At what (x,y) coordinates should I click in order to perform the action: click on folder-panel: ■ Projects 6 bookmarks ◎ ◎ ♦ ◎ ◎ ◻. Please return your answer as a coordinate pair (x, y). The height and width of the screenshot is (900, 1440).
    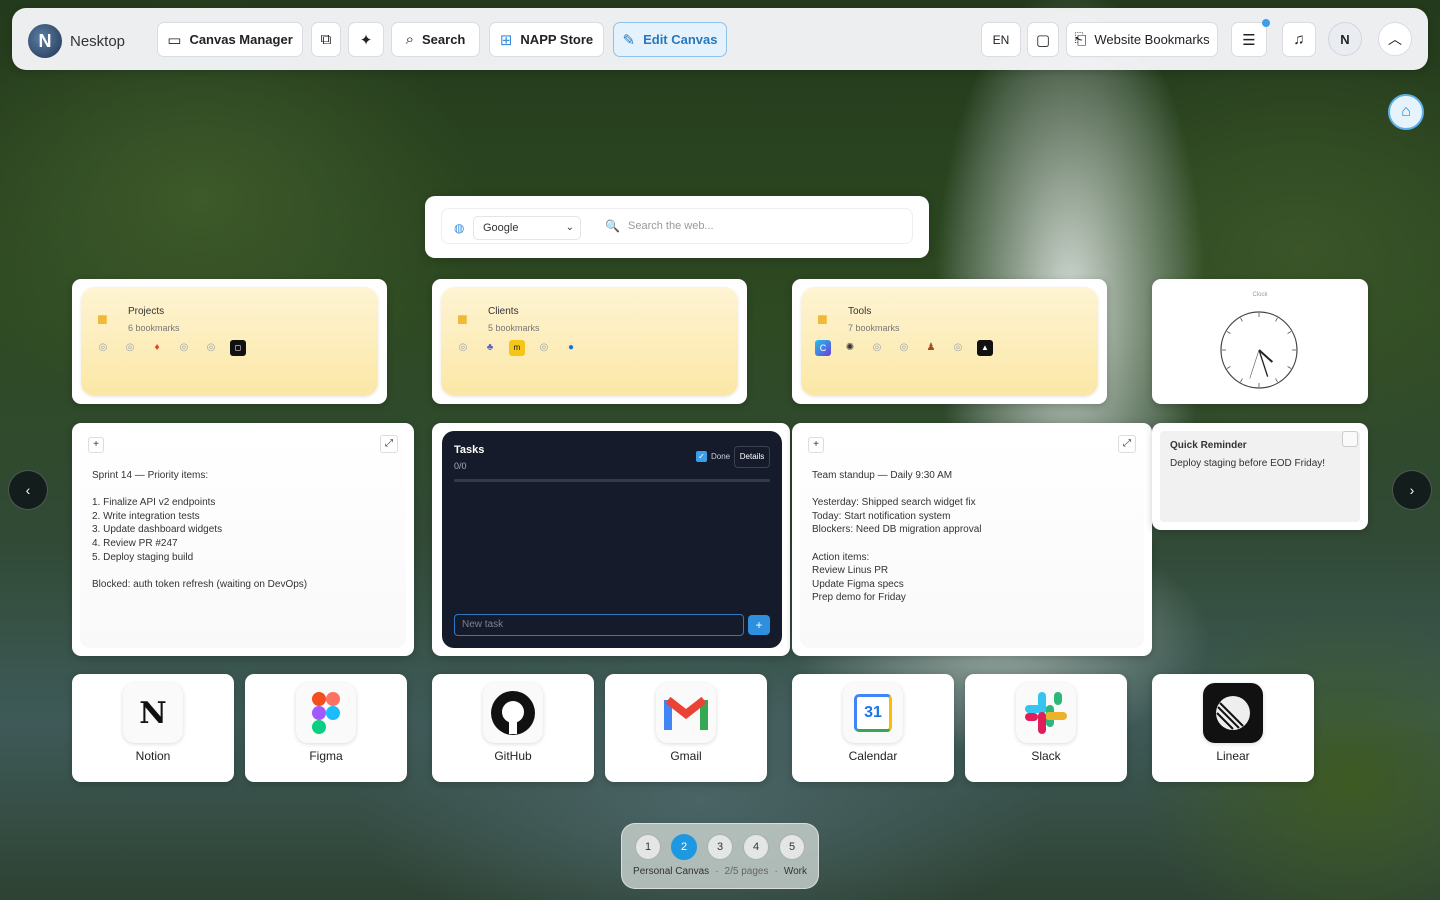
    Looking at the image, I should click on (229, 341).